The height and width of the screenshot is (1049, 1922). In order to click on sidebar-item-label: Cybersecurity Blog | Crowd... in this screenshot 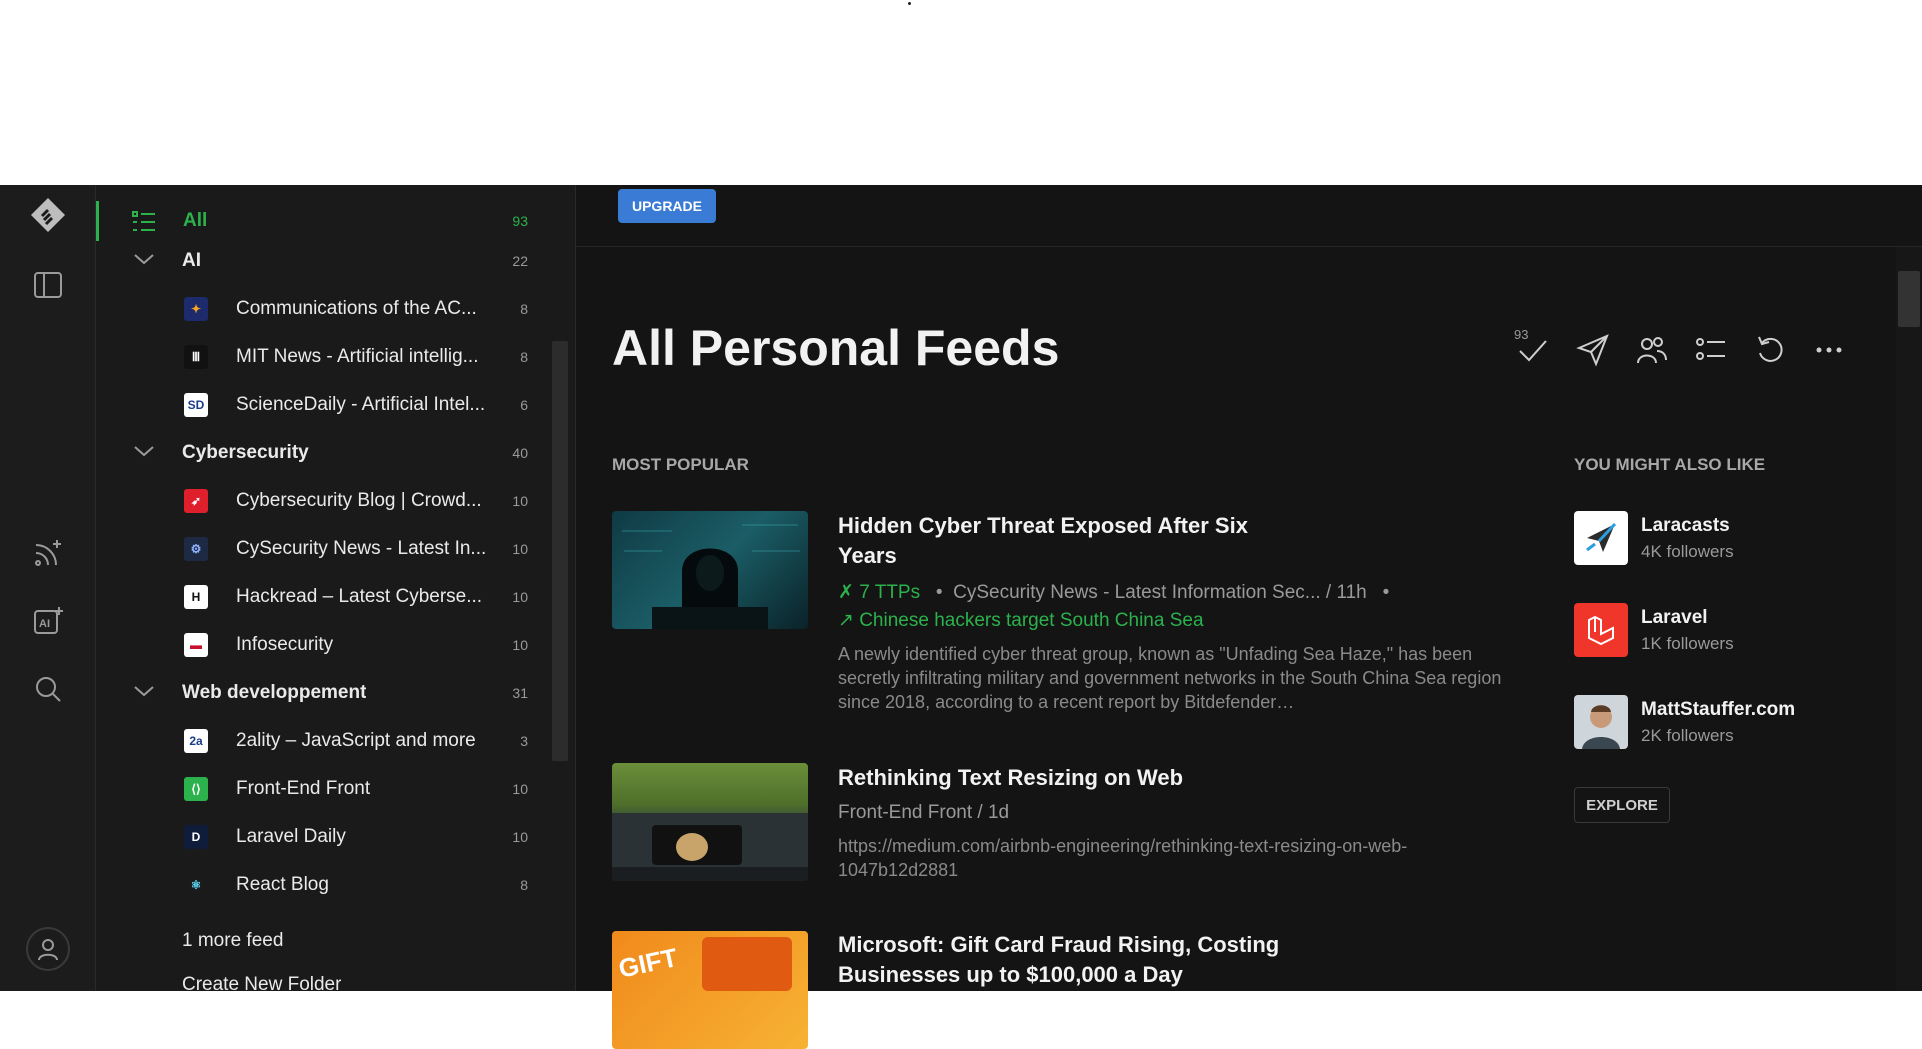, I will do `click(359, 500)`.